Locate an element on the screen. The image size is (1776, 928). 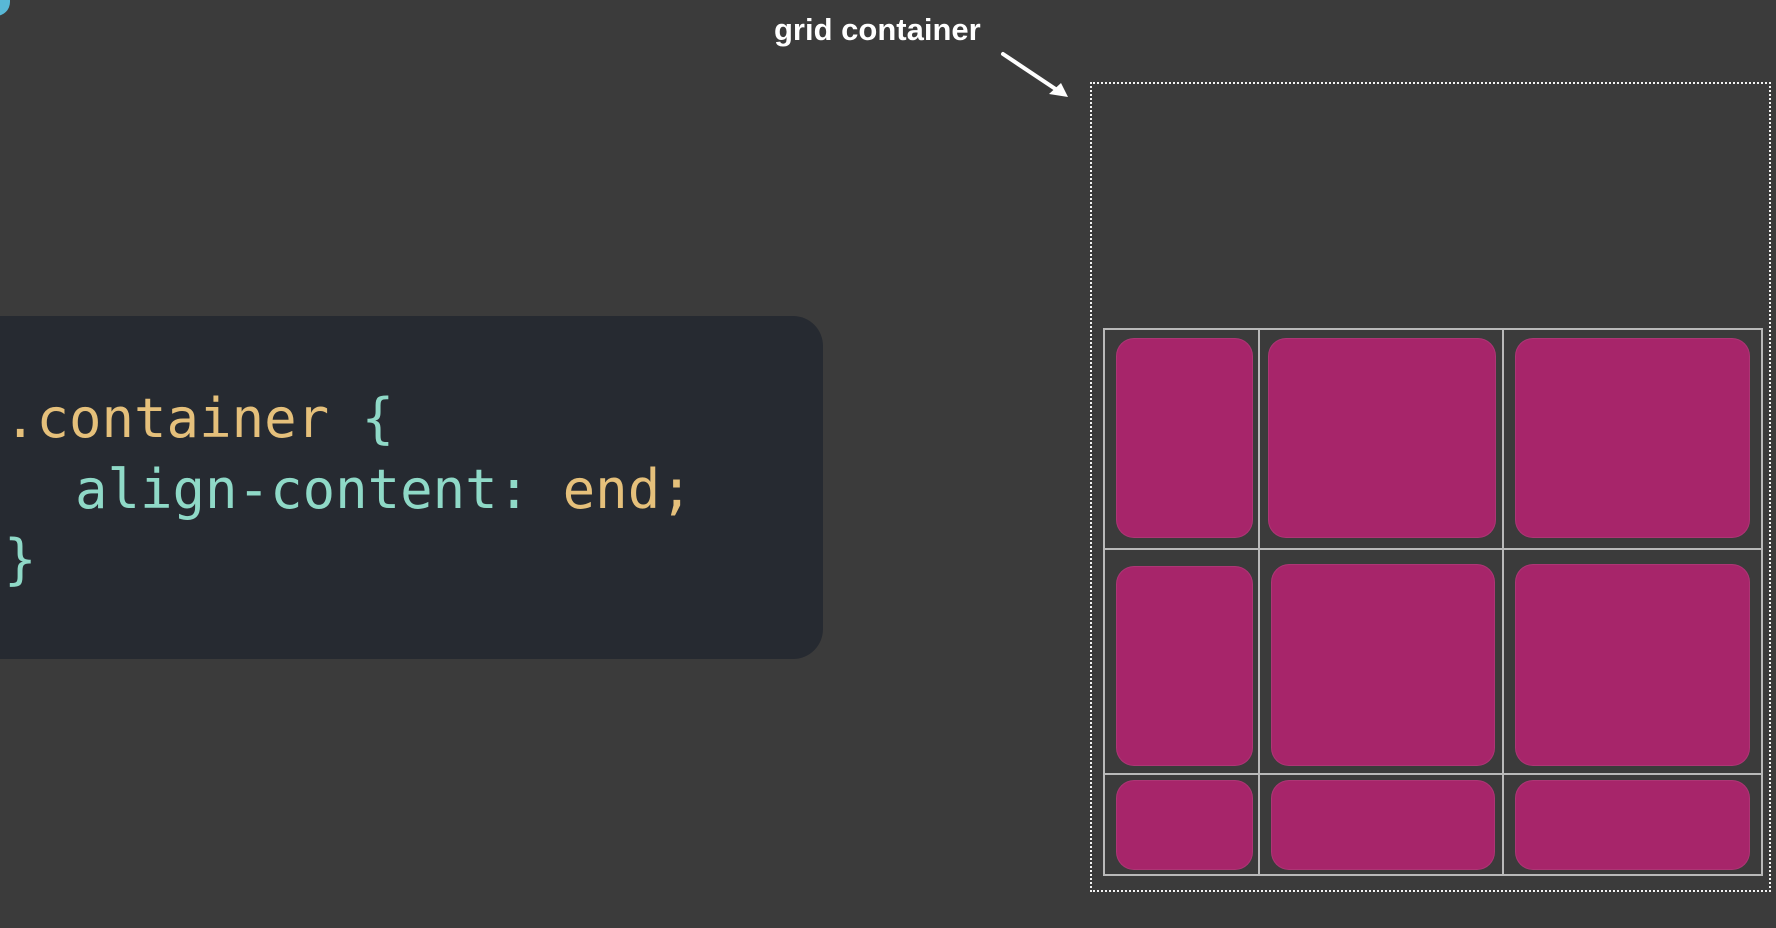
css-value: end is located at coordinates (611, 489).